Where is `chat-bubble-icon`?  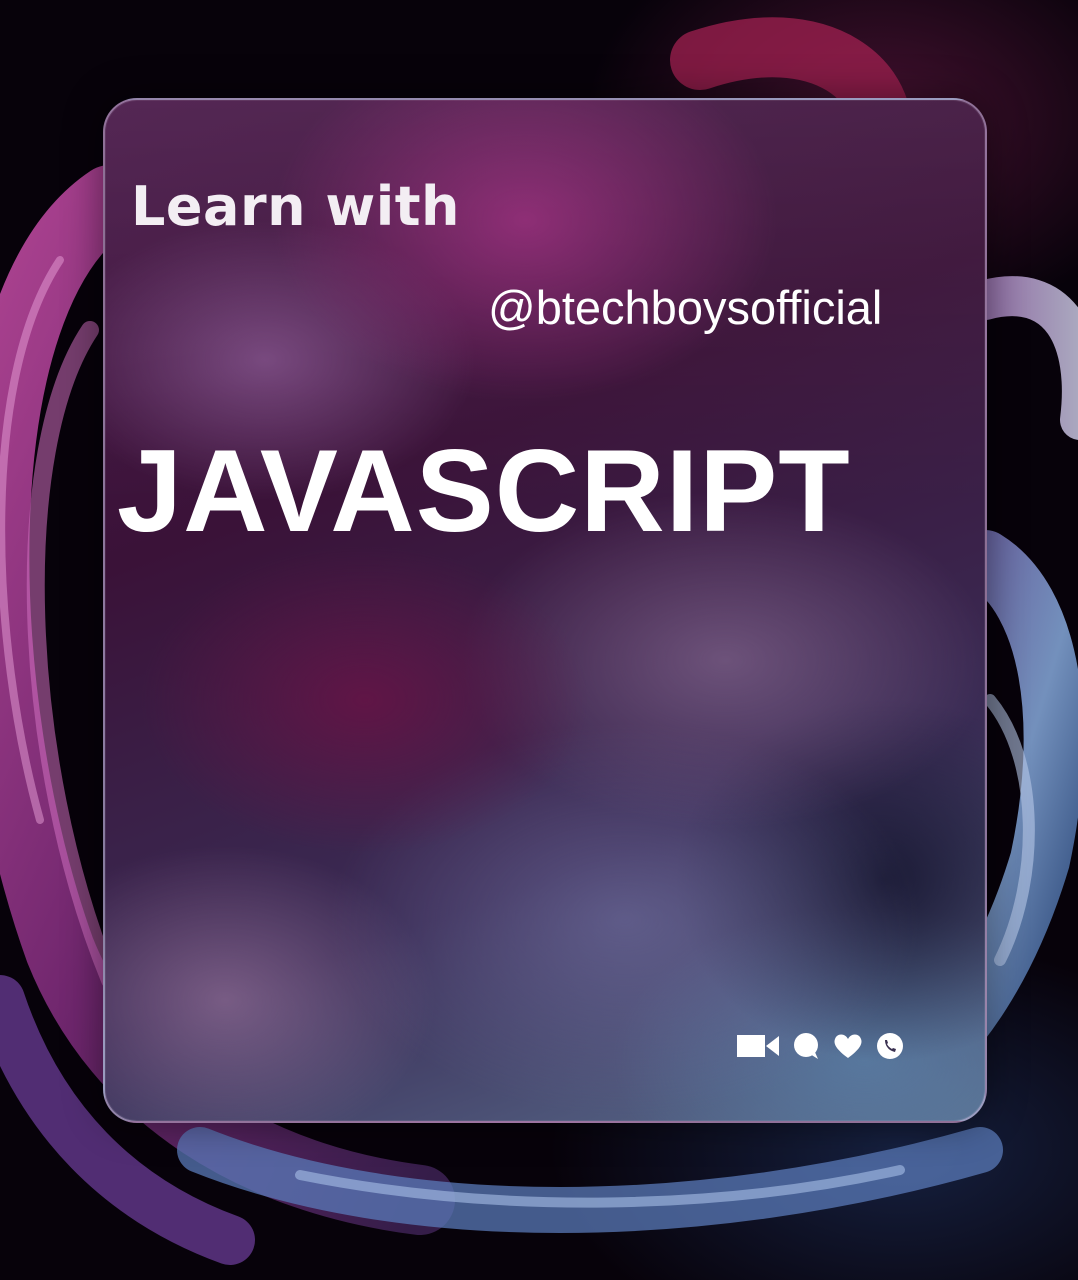
chat-bubble-icon is located at coordinates (806, 1046).